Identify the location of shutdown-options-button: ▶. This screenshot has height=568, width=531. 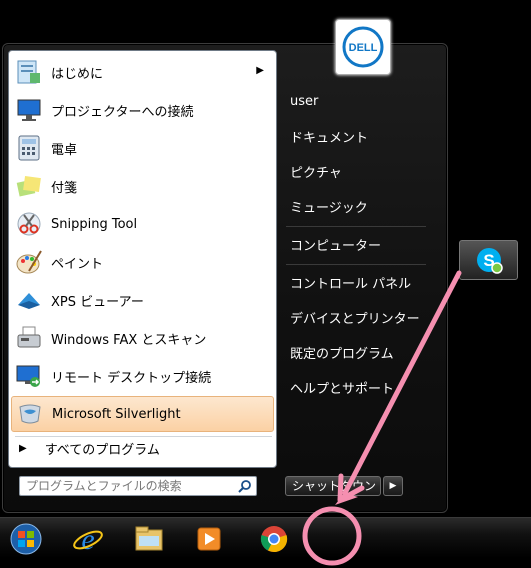
(393, 486).